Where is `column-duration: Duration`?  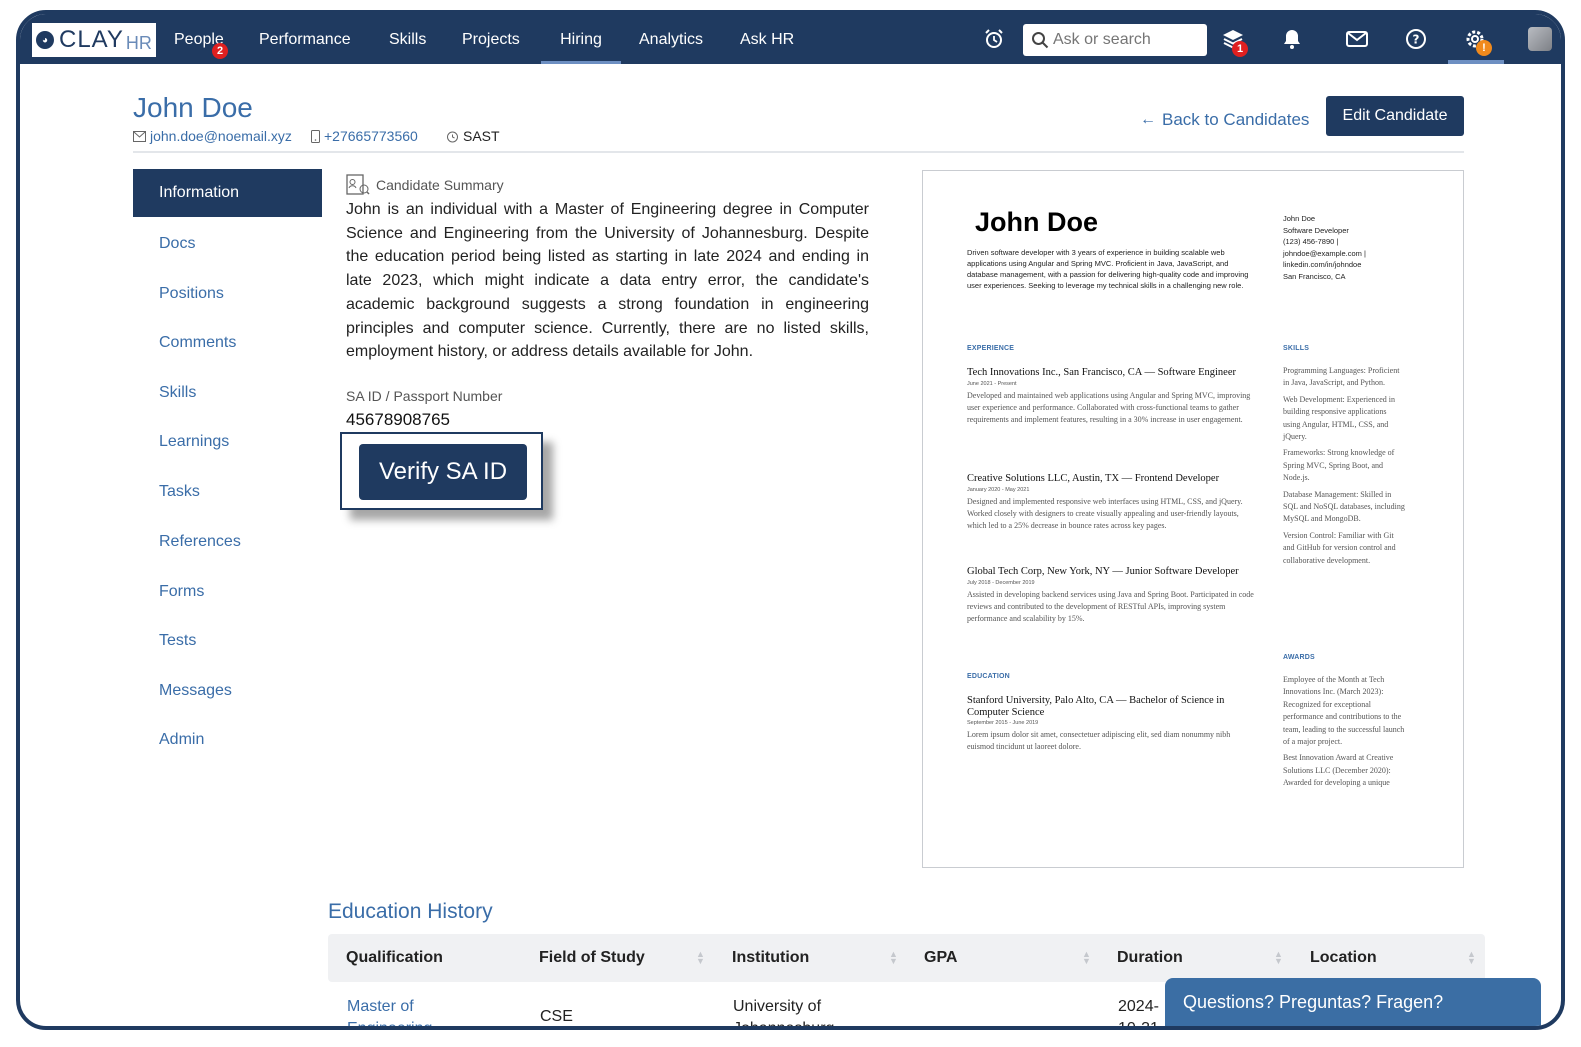 column-duration: Duration is located at coordinates (1150, 958).